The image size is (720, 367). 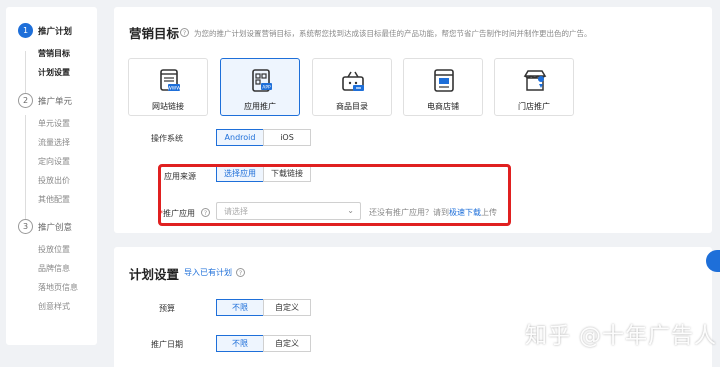 What do you see at coordinates (174, 89) in the screenshot?
I see `svg-text: WWW` at bounding box center [174, 89].